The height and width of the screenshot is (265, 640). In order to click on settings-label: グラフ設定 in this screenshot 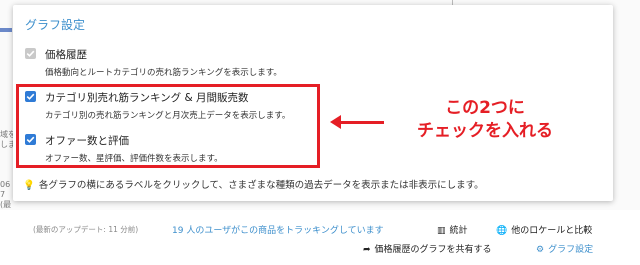, I will do `click(571, 250)`.